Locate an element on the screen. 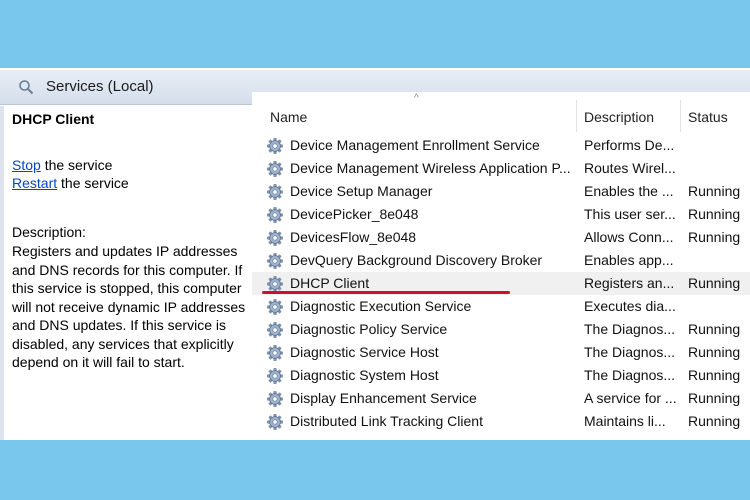 The image size is (750, 500). window-title: Services (Local) is located at coordinates (100, 86).